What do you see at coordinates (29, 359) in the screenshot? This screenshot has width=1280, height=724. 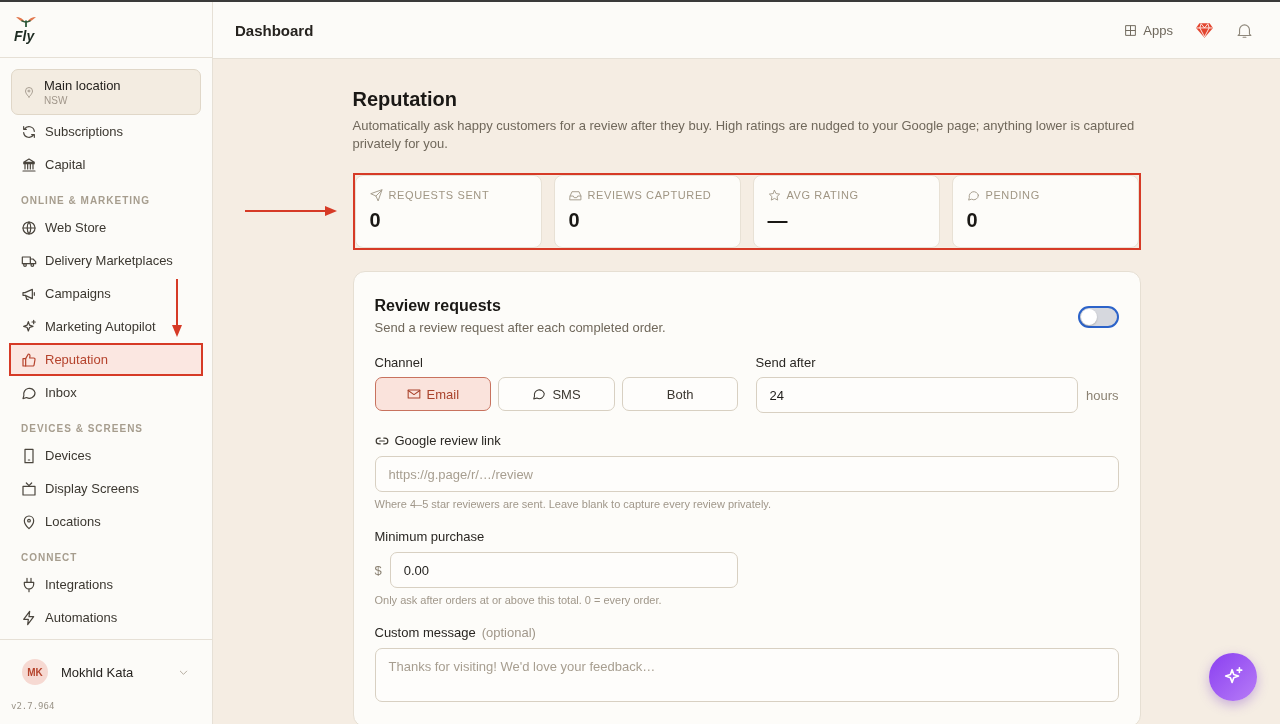 I see `thumbs-up-icon` at bounding box center [29, 359].